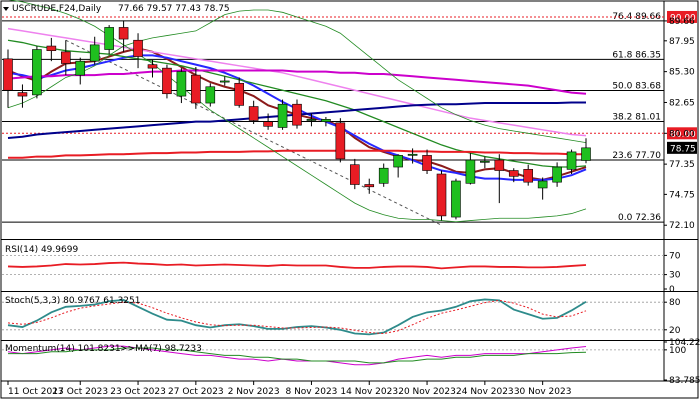 Image resolution: width=700 pixels, height=400 pixels. What do you see at coordinates (675, 331) in the screenshot?
I see `y-axis-label: 20` at bounding box center [675, 331].